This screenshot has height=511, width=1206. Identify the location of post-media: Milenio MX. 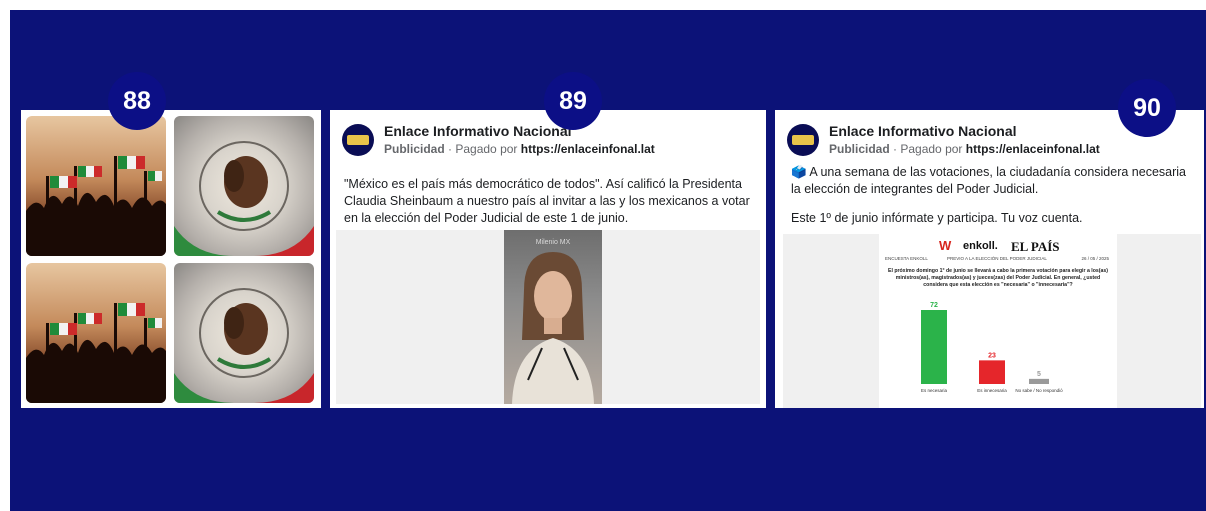
(548, 317).